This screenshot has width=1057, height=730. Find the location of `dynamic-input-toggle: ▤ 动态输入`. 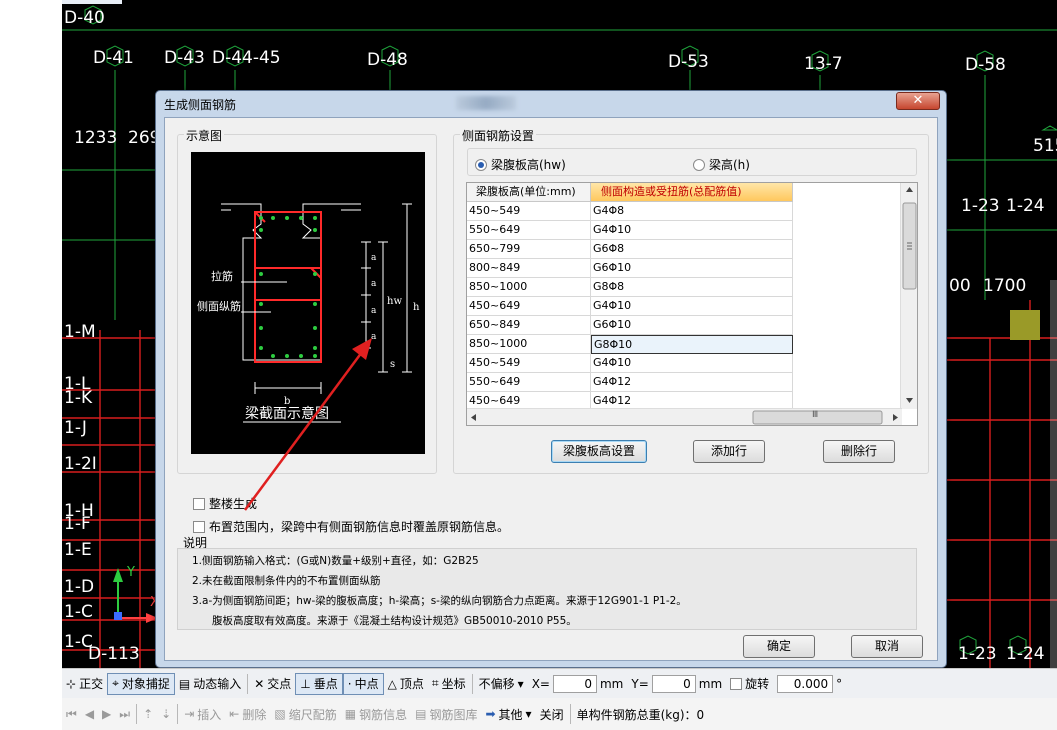

dynamic-input-toggle: ▤ 动态输入 is located at coordinates (210, 684).